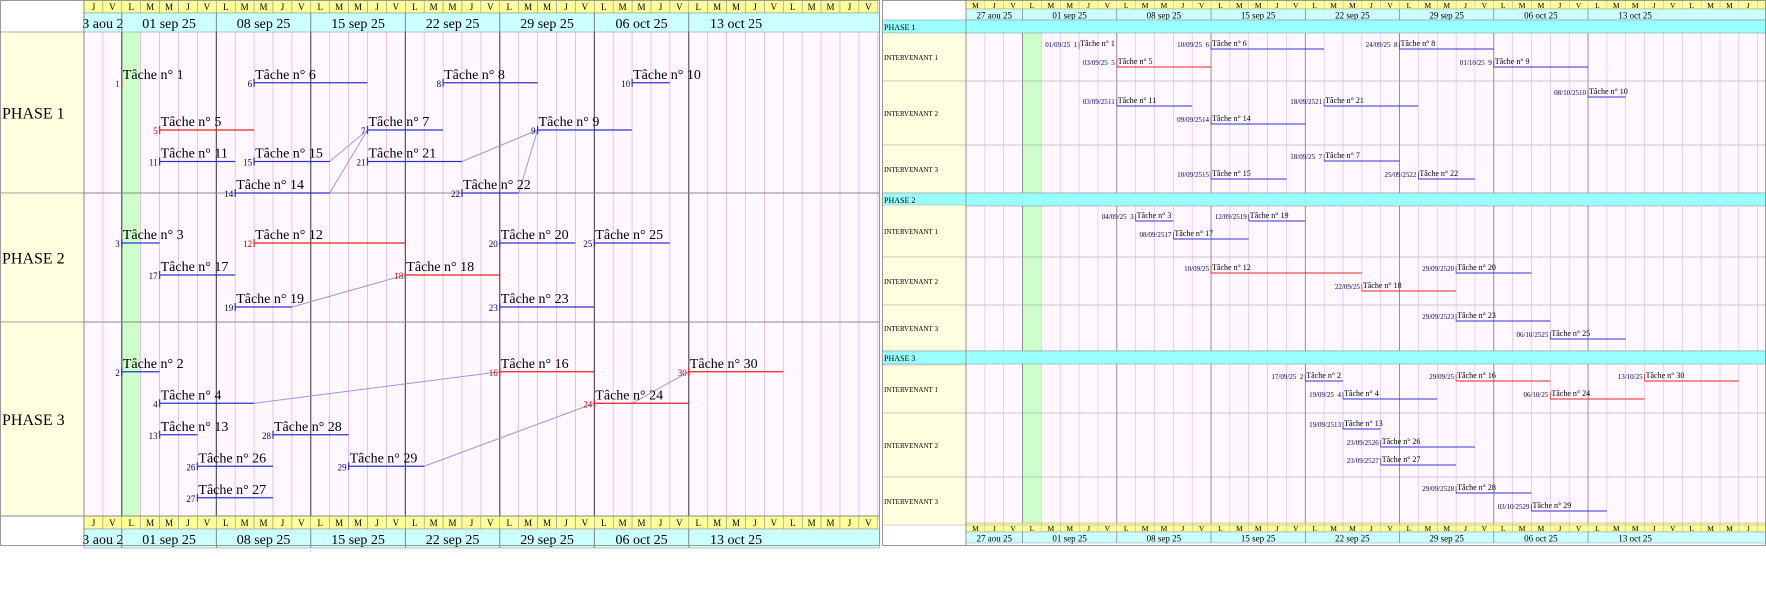 The image size is (1766, 616). I want to click on top-week-label: 29 sep 25, so click(1446, 16).